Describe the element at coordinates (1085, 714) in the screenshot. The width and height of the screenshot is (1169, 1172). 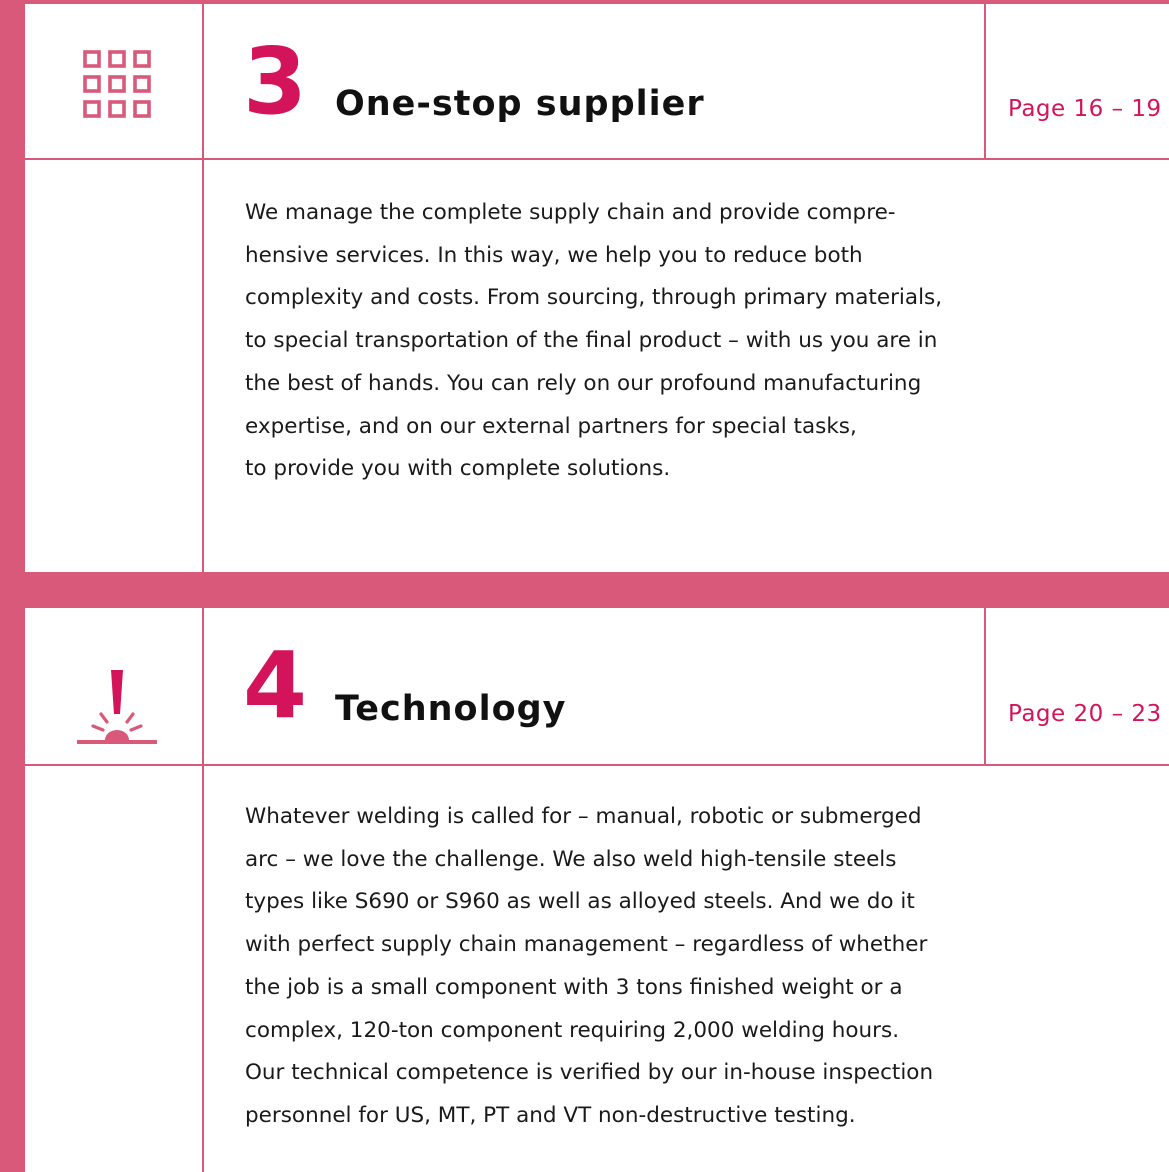
I see `page-reference: Page 20 – 23` at that location.